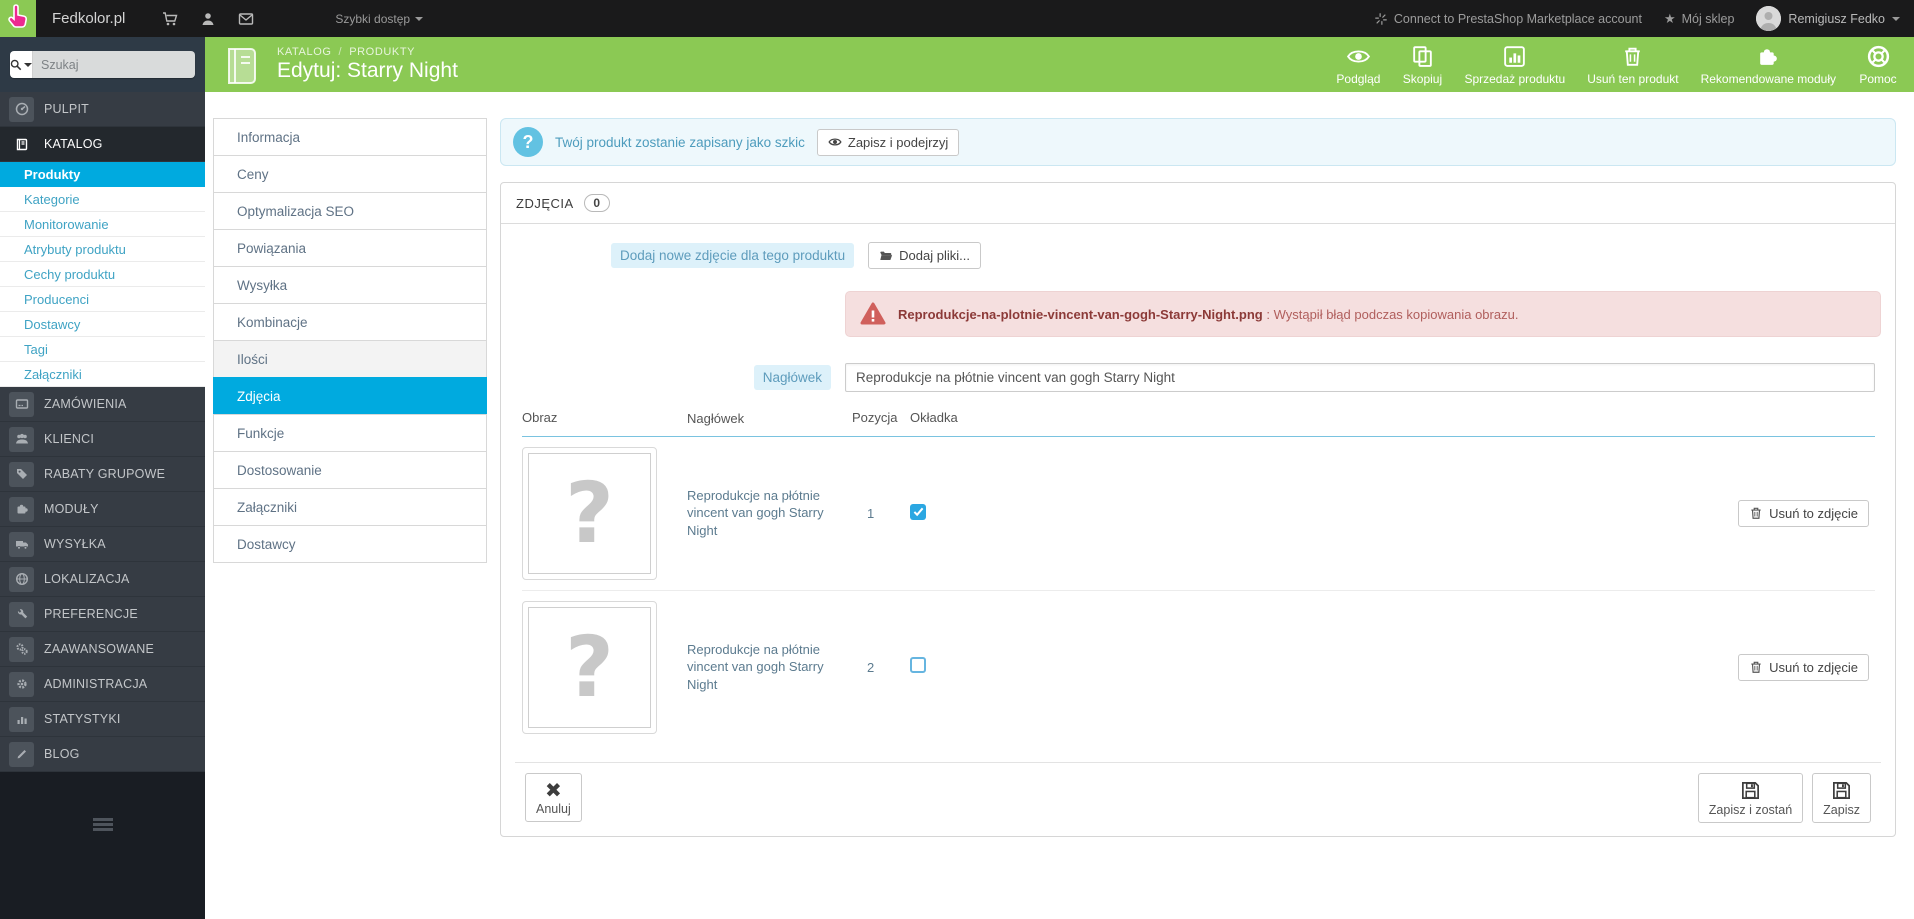  I want to click on tab-dostosowanie: Dostosowanie, so click(350, 470).